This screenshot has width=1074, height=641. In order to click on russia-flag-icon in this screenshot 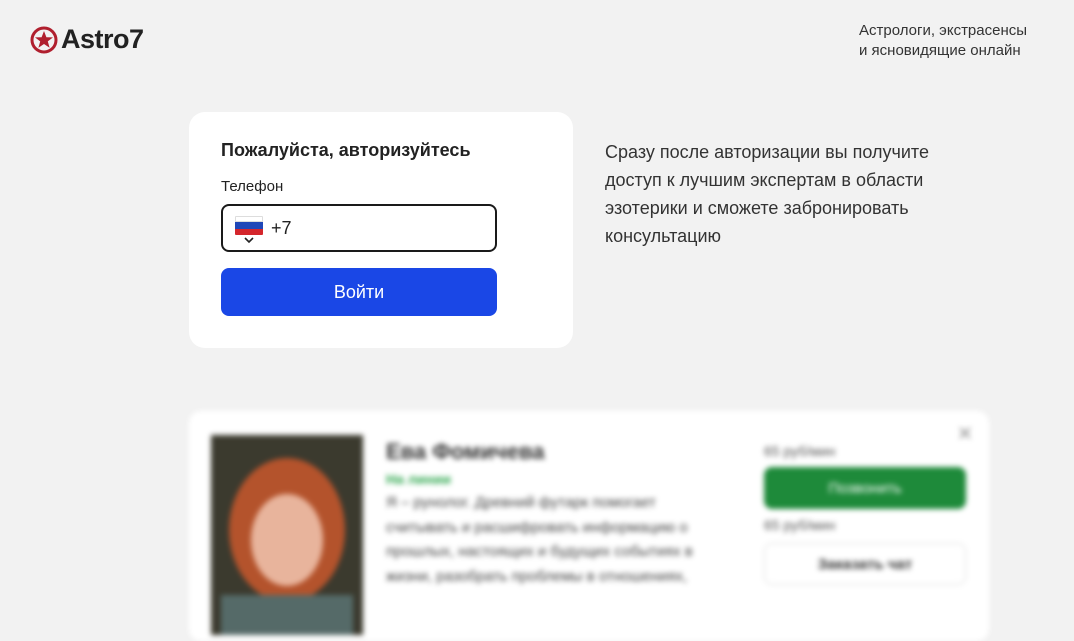, I will do `click(249, 225)`.